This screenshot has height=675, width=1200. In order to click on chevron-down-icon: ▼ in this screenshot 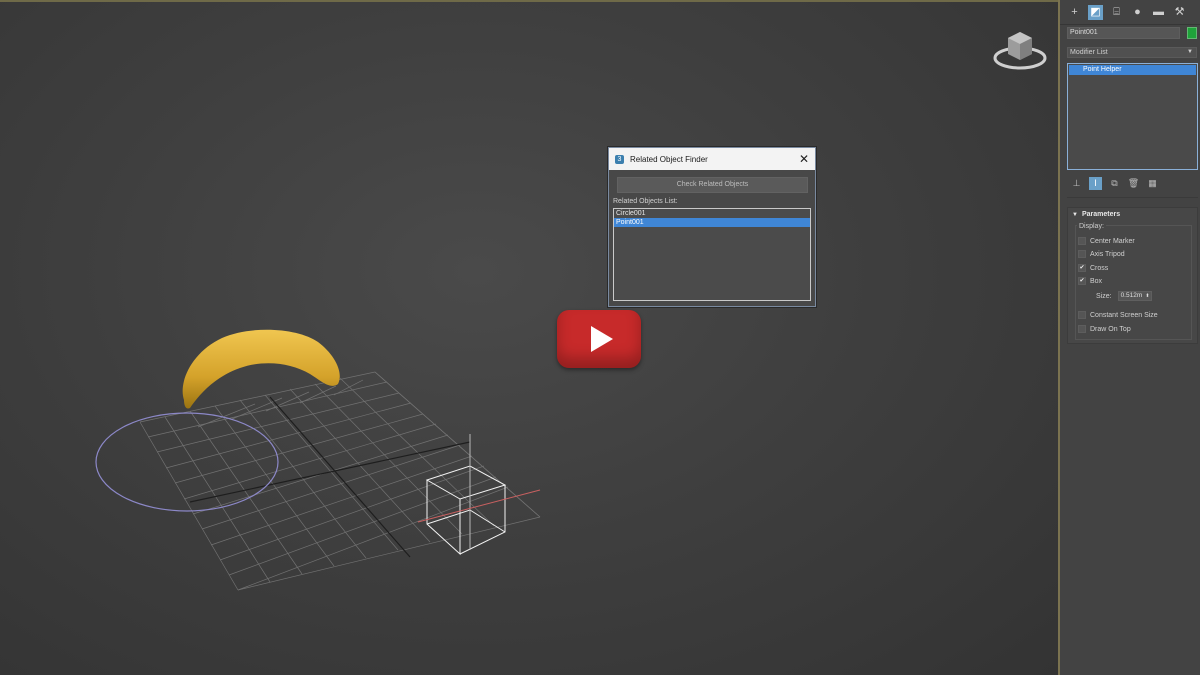, I will do `click(1190, 52)`.